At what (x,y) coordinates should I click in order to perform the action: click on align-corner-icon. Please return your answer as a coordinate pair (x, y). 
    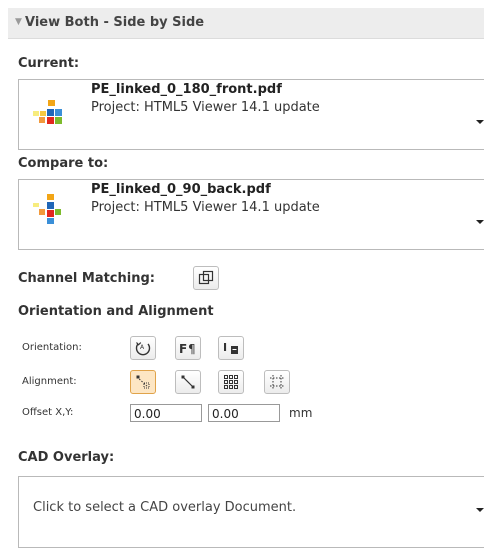
    Looking at the image, I should click on (143, 382).